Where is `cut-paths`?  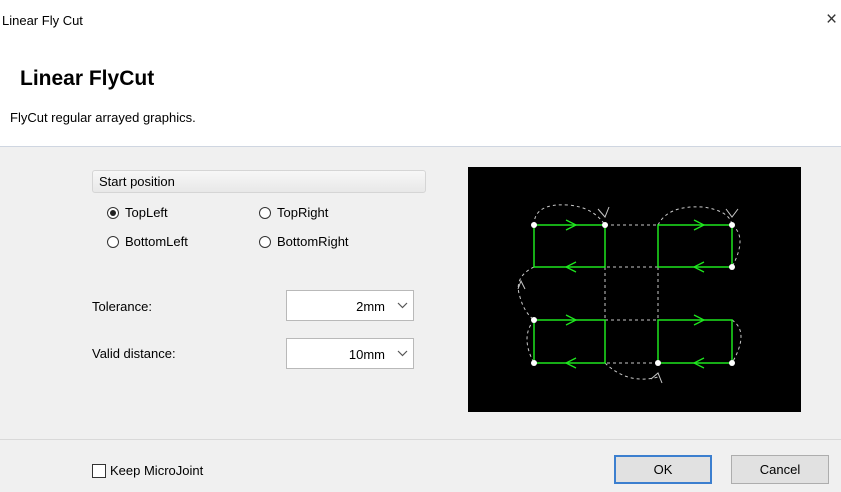 cut-paths is located at coordinates (633, 294).